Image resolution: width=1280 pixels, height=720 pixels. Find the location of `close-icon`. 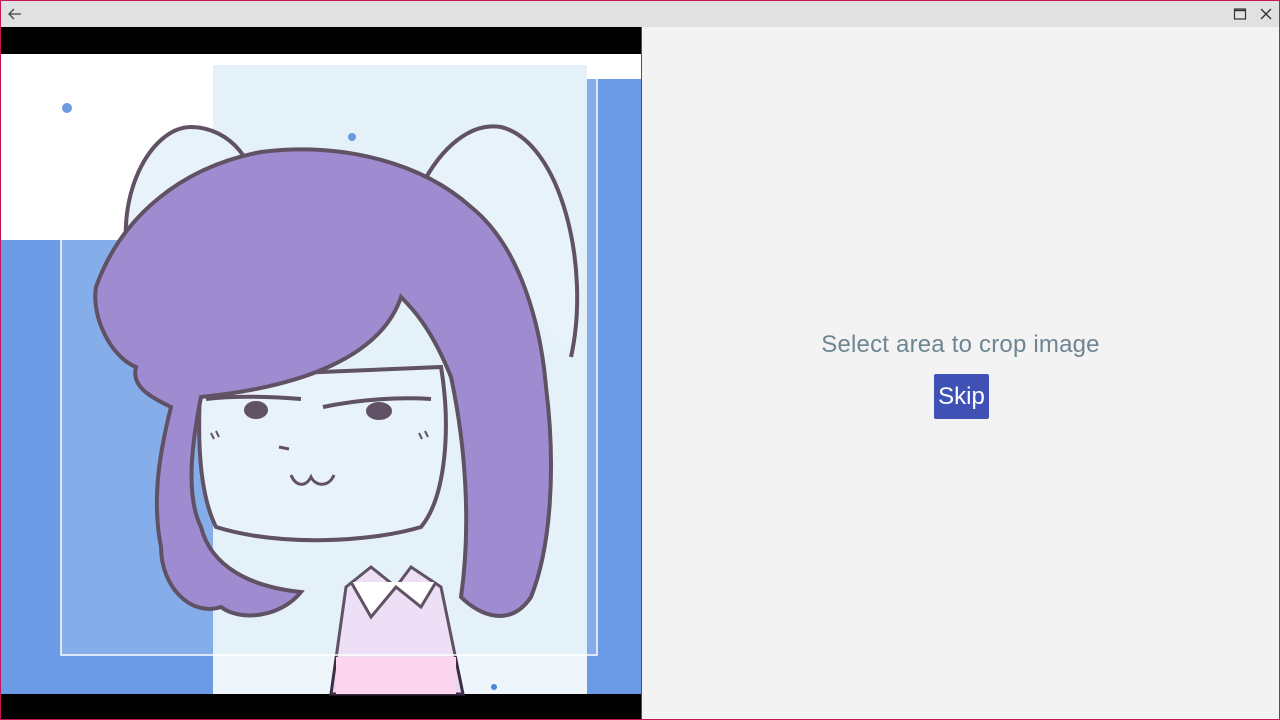

close-icon is located at coordinates (1266, 14).